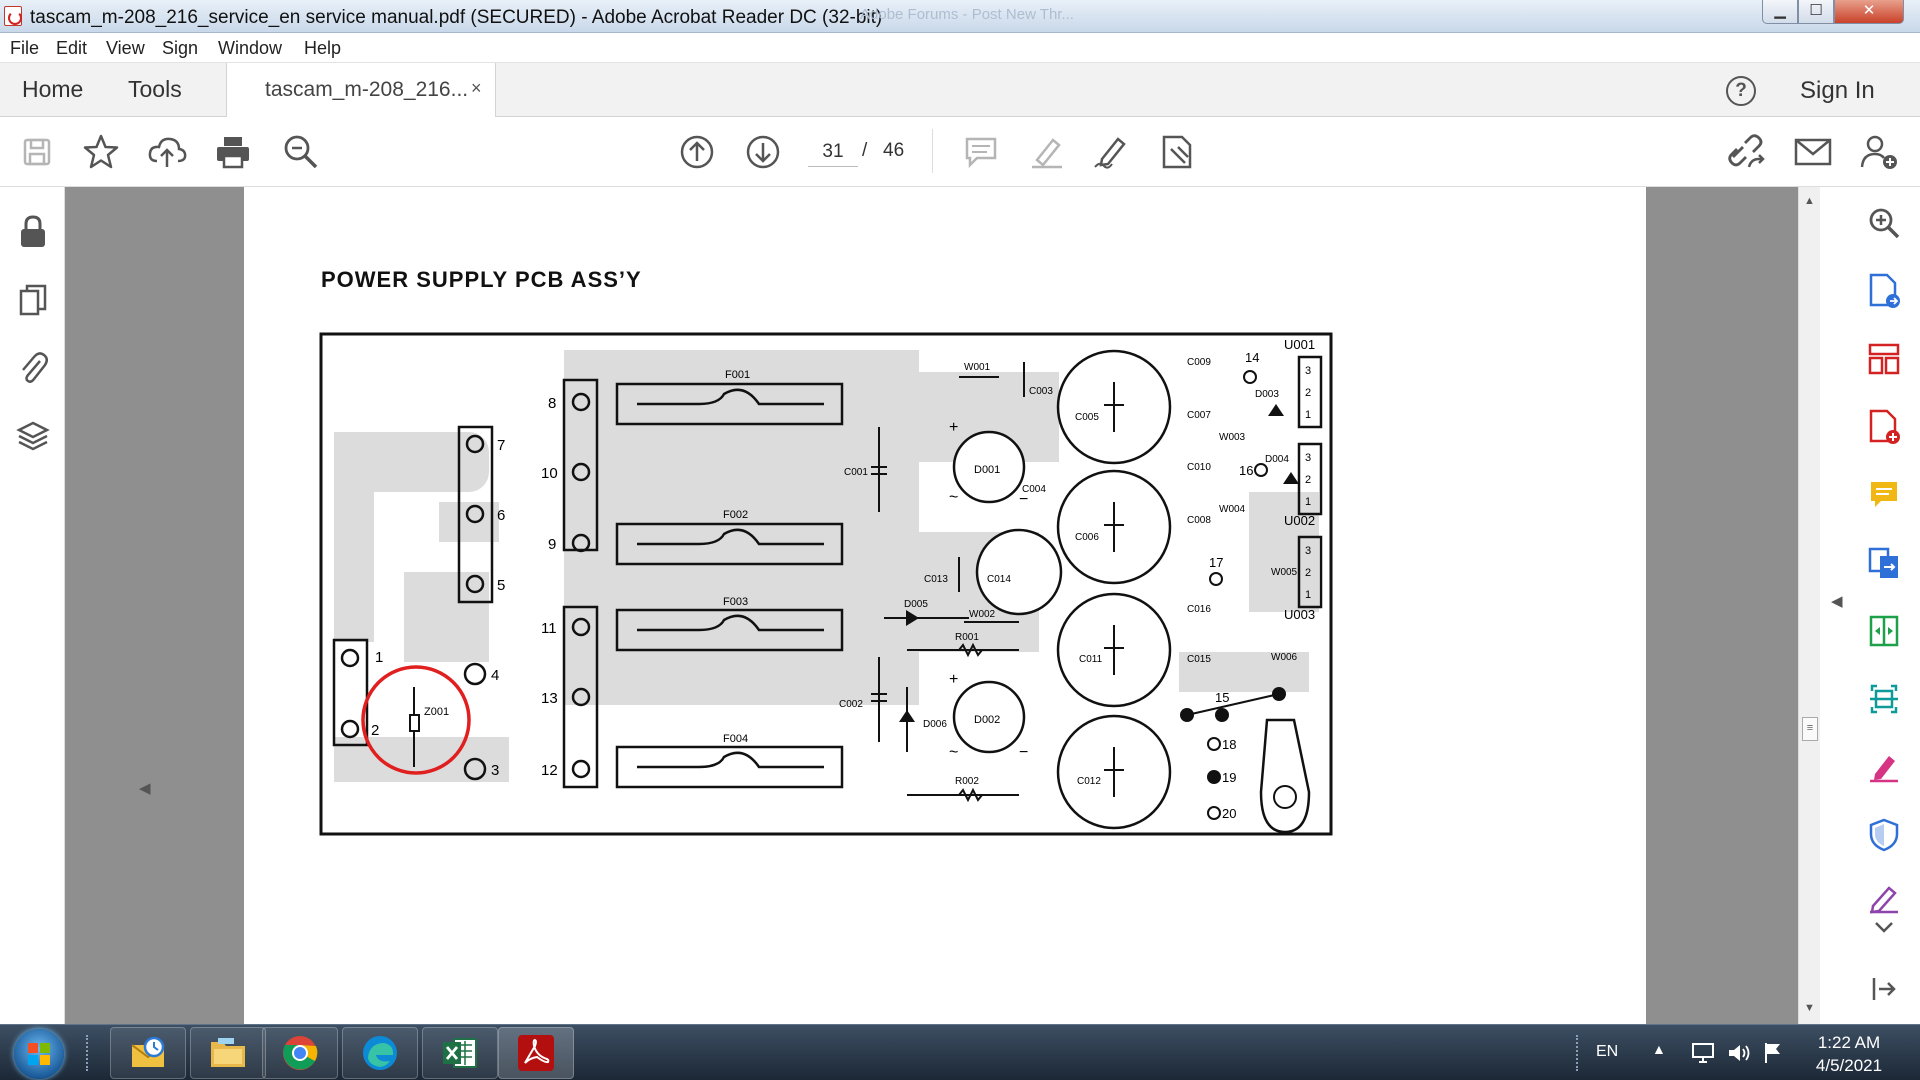 The image size is (1920, 1080). Describe the element at coordinates (1087, 537) in the screenshot. I see `c006-label: C006` at that location.